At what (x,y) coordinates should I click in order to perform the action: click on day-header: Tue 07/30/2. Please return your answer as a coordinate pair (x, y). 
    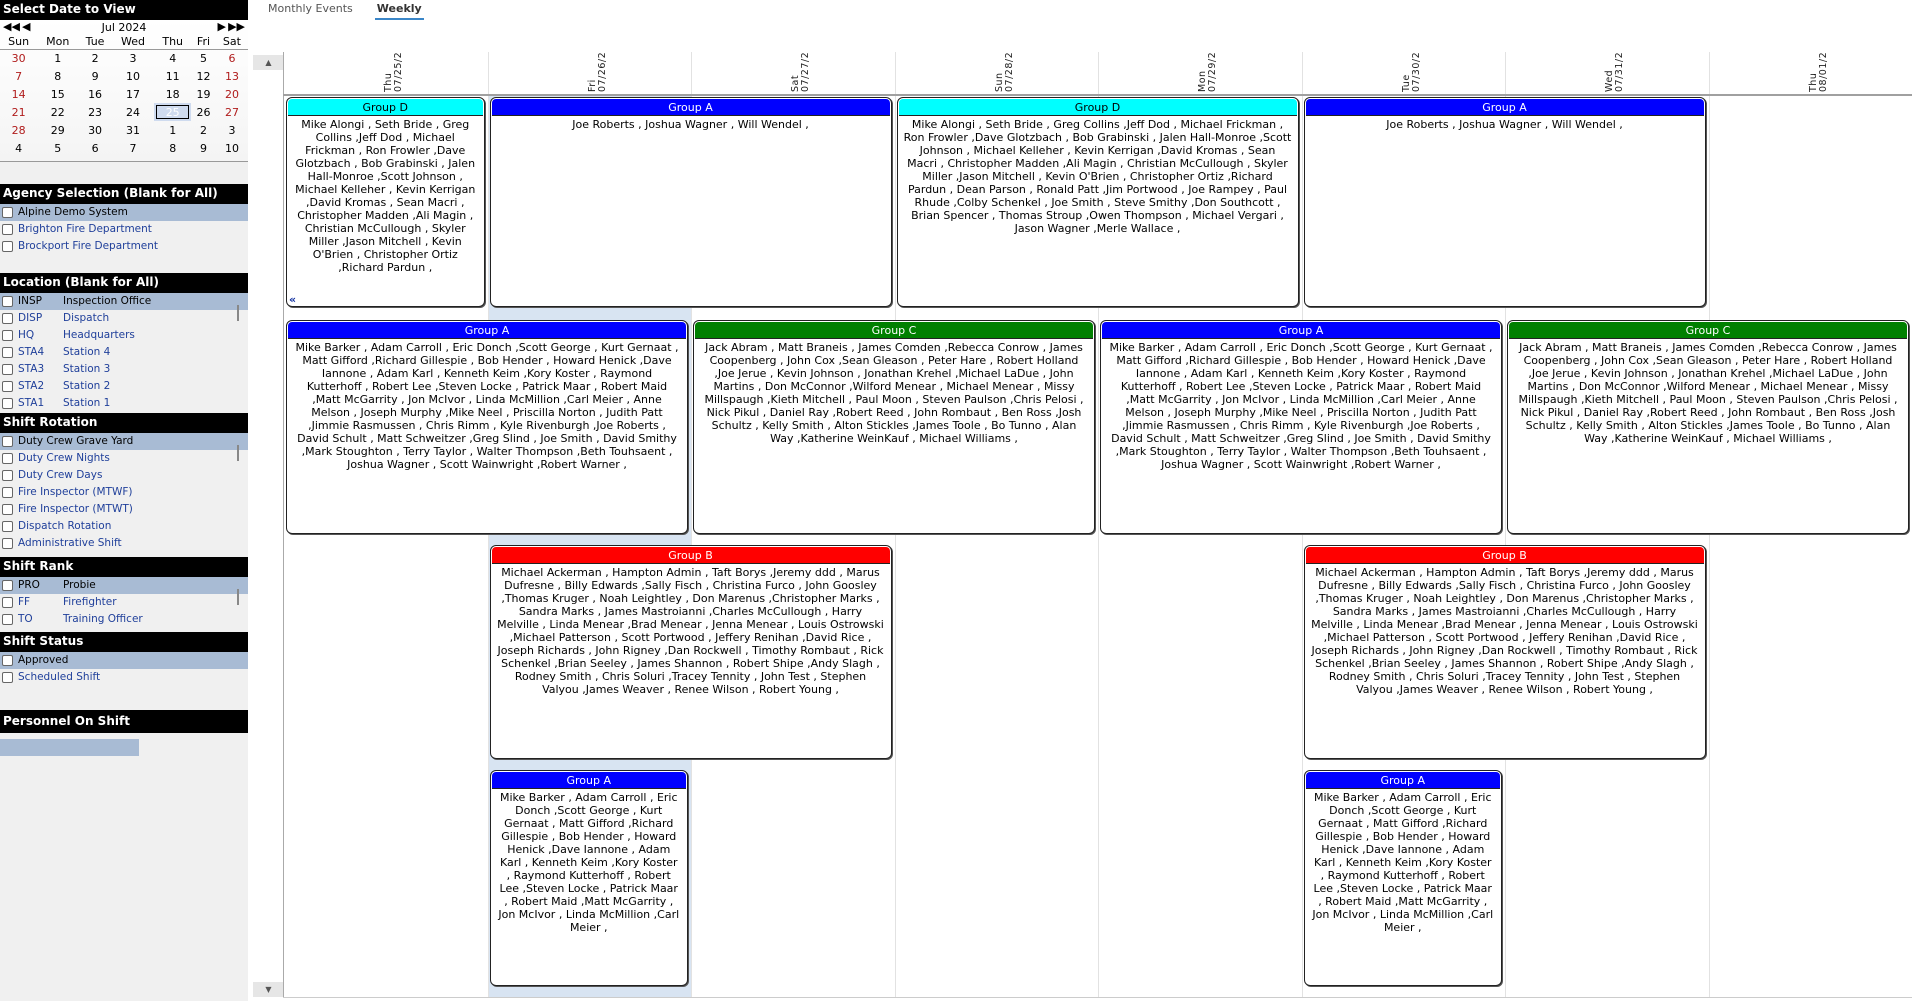
    Looking at the image, I should click on (1404, 73).